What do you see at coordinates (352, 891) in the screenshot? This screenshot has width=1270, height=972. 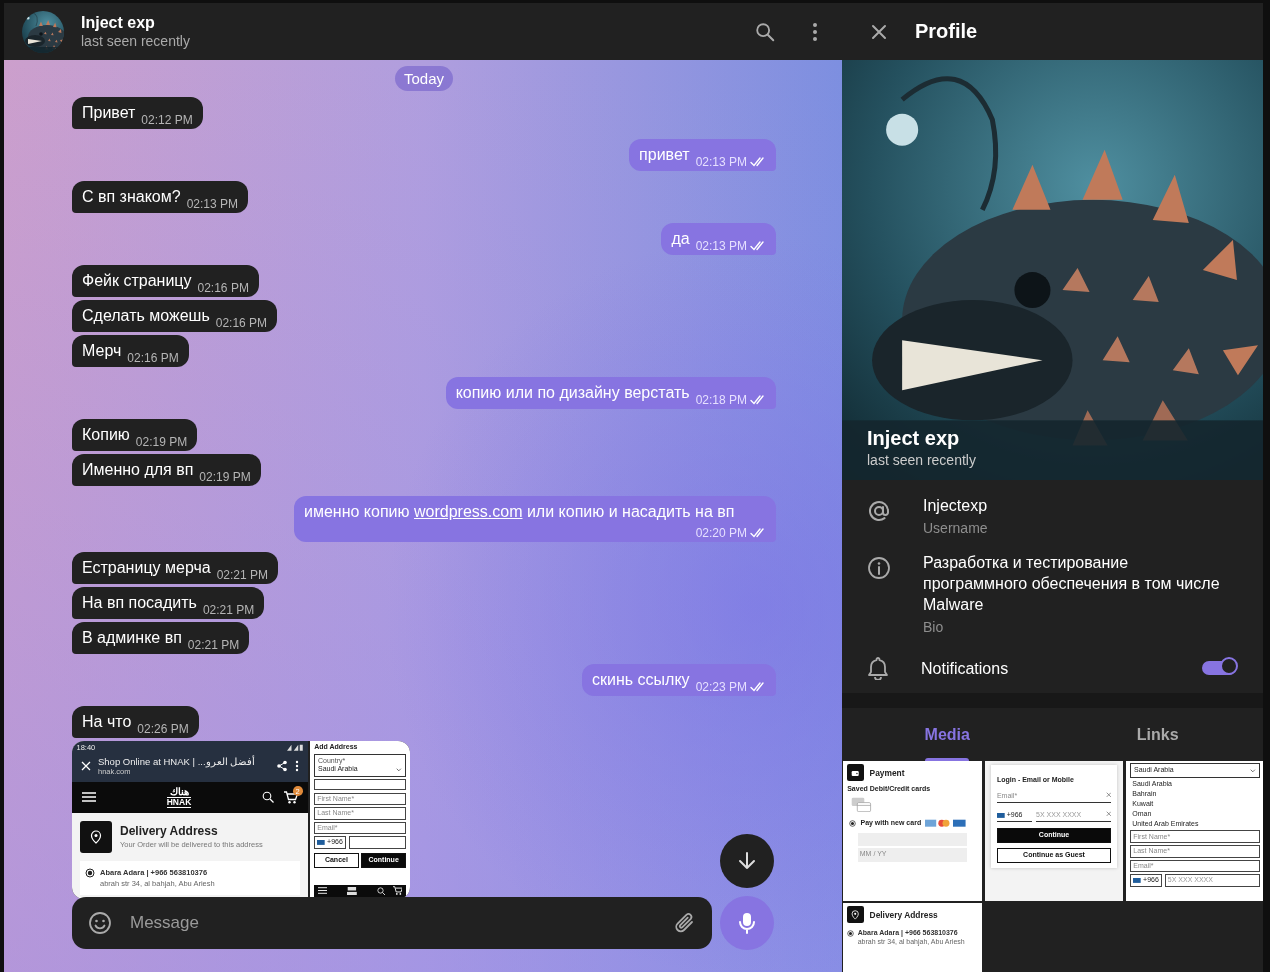 I see `logo-icon` at bounding box center [352, 891].